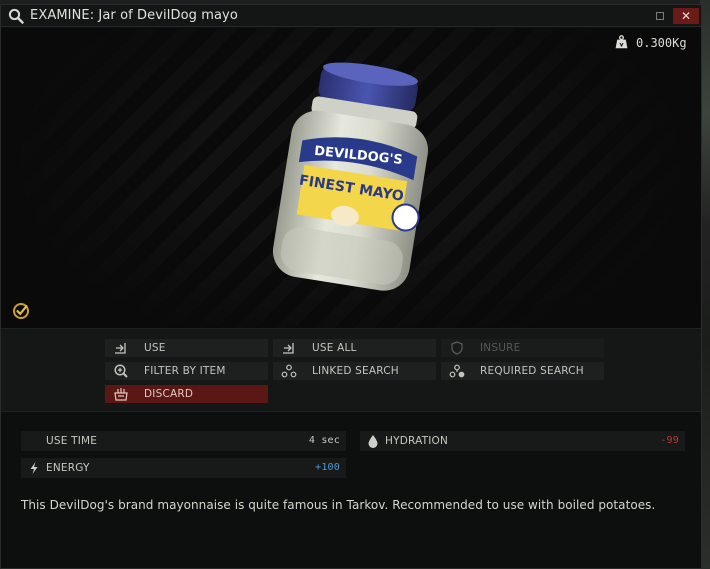 The image size is (710, 569). I want to click on hydration-label: HYDRATION, so click(417, 441).